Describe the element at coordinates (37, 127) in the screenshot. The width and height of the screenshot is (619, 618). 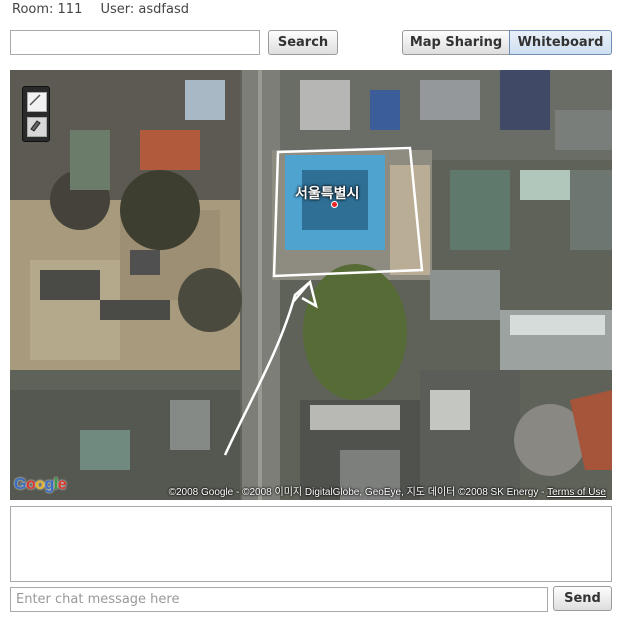
I see `eraser-icon` at that location.